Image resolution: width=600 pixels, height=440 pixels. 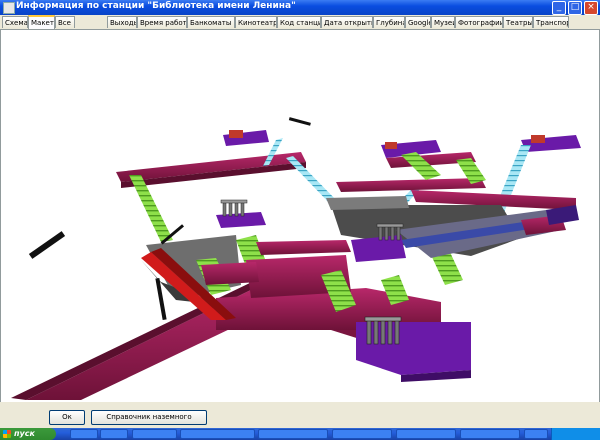 What do you see at coordinates (575, 434) in the screenshot?
I see `system-tray` at bounding box center [575, 434].